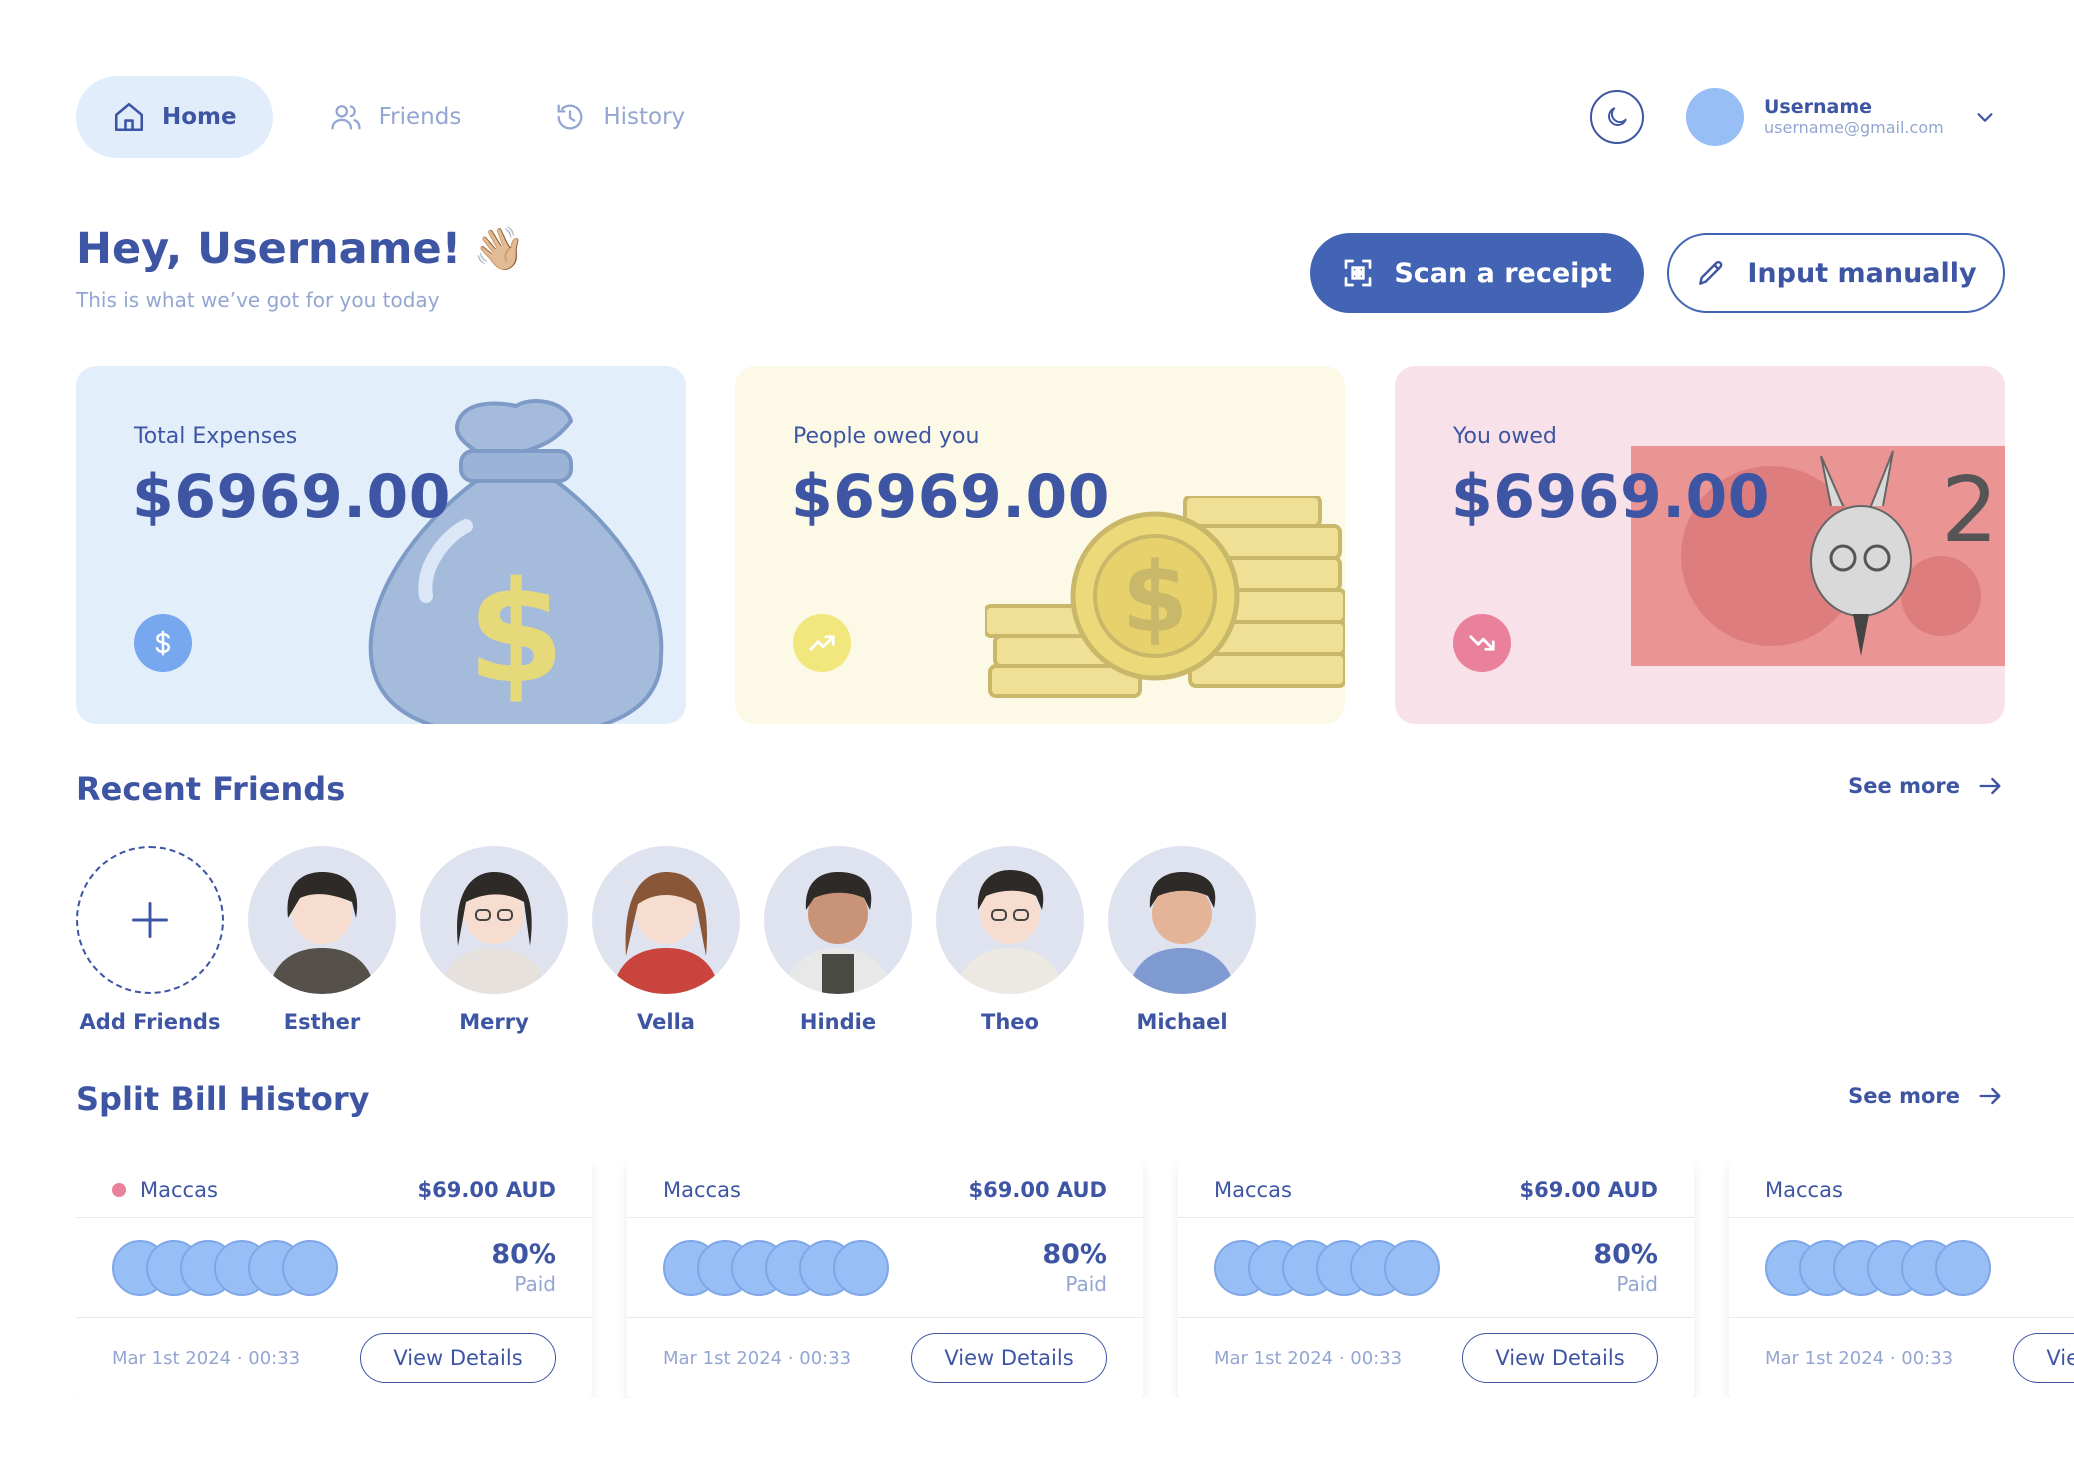 The width and height of the screenshot is (2074, 1476). Describe the element at coordinates (535, 1283) in the screenshot. I see `paid-percent-label: Paid` at that location.